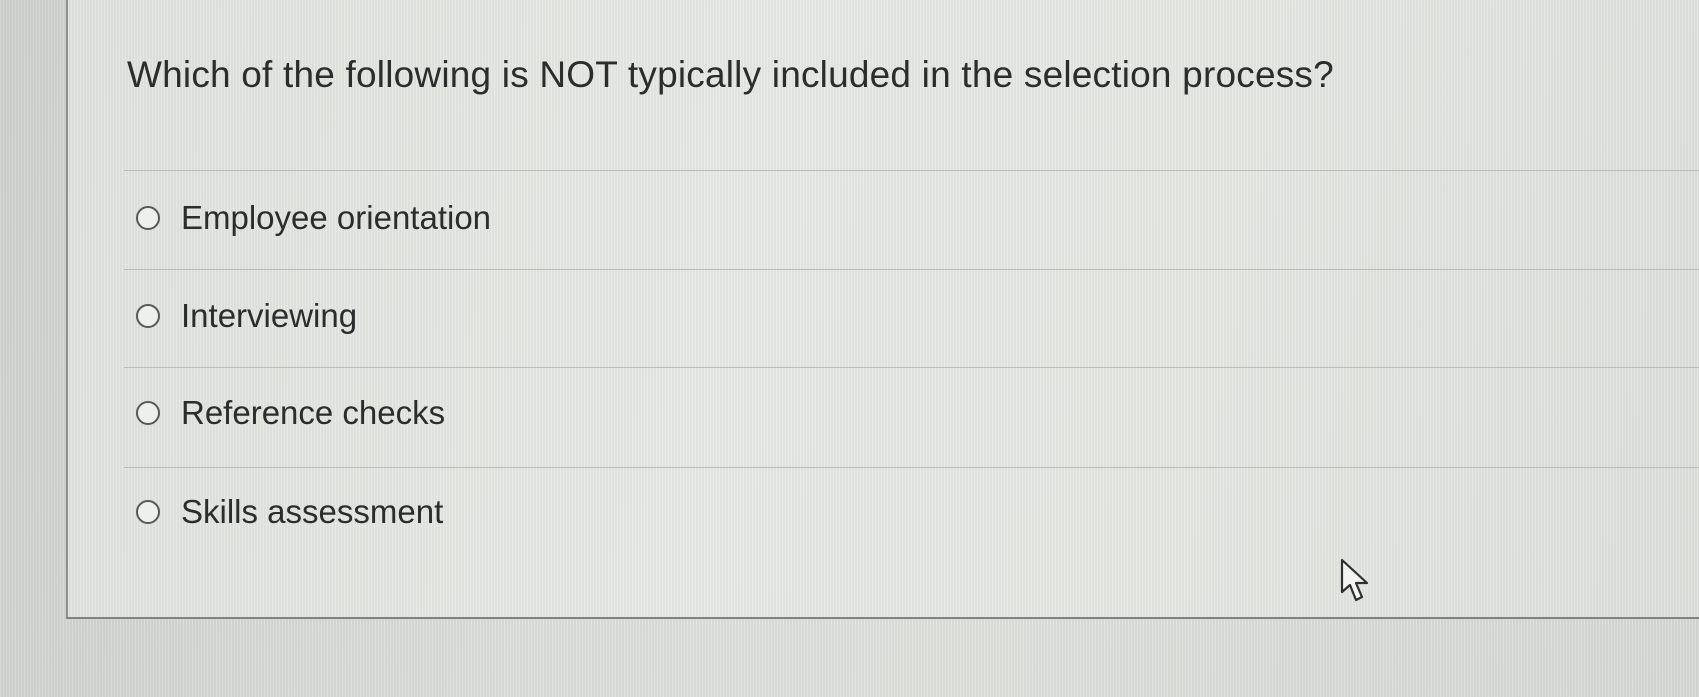  I want to click on answer-label: Employee orientation, so click(336, 217).